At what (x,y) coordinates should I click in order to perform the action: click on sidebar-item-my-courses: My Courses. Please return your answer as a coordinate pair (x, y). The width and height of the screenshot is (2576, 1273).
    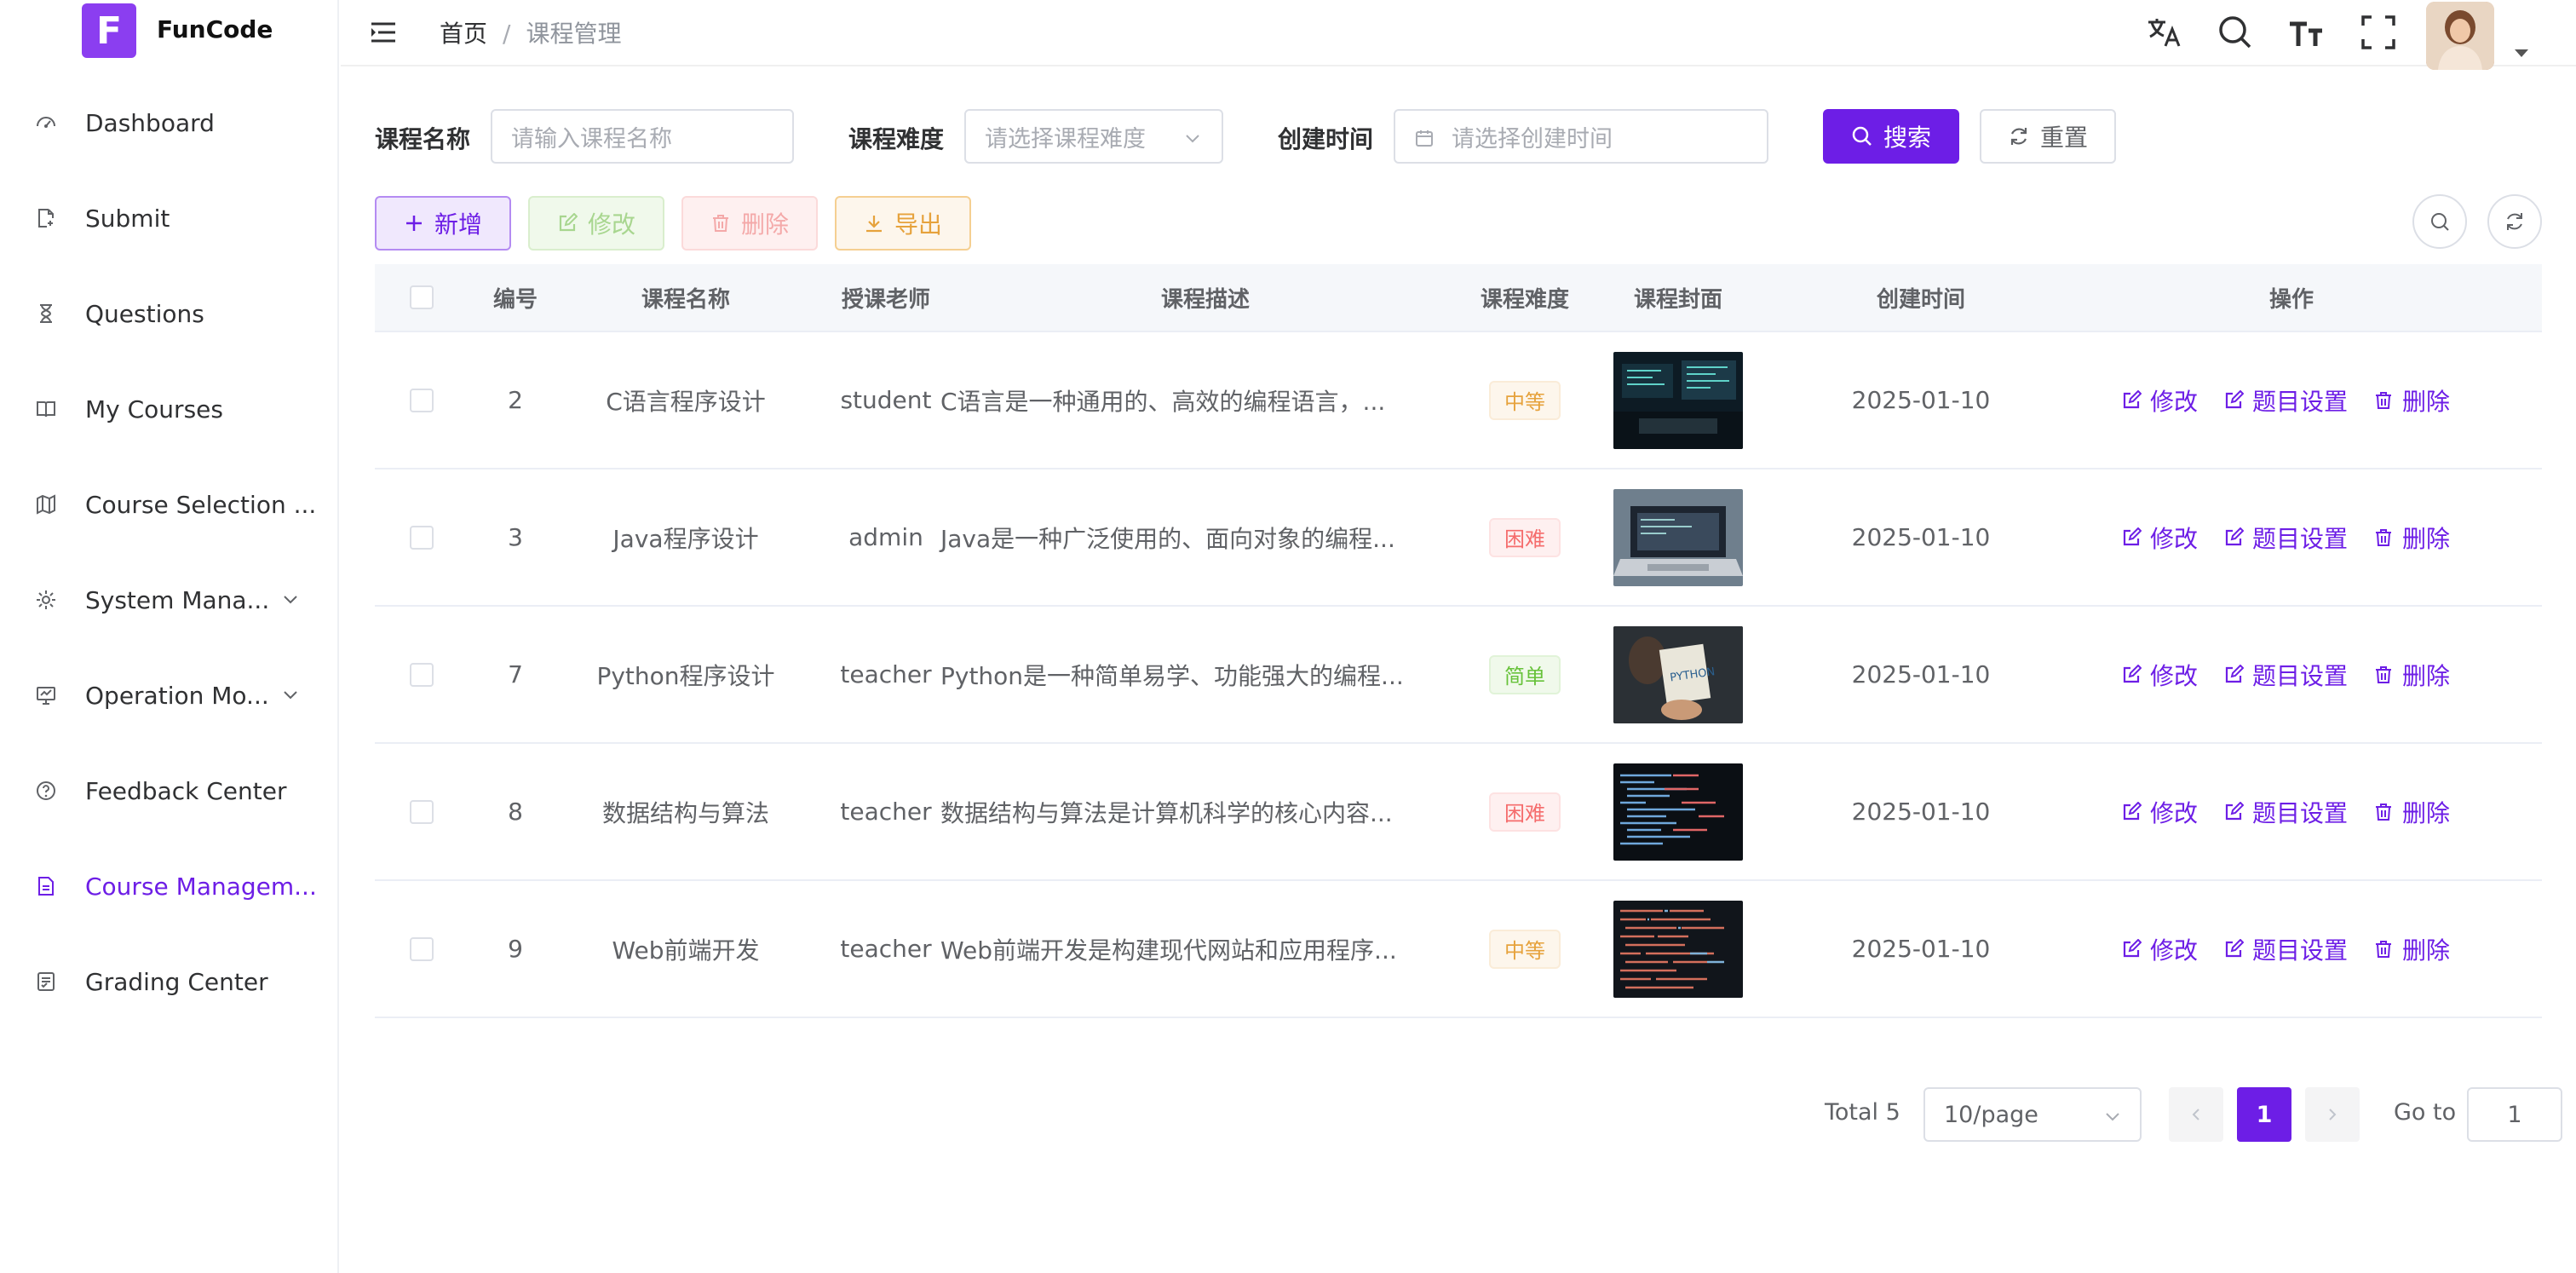
    Looking at the image, I should click on (168, 409).